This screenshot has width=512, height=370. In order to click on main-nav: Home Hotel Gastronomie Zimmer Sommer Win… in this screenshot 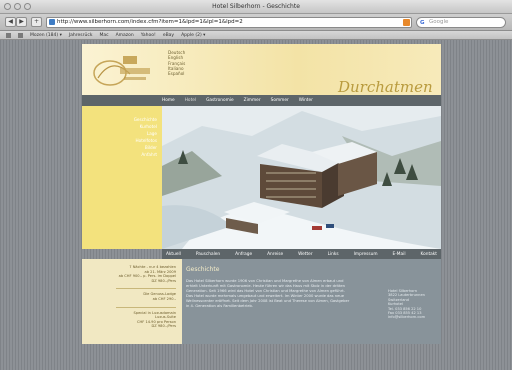, I will do `click(261, 100)`.